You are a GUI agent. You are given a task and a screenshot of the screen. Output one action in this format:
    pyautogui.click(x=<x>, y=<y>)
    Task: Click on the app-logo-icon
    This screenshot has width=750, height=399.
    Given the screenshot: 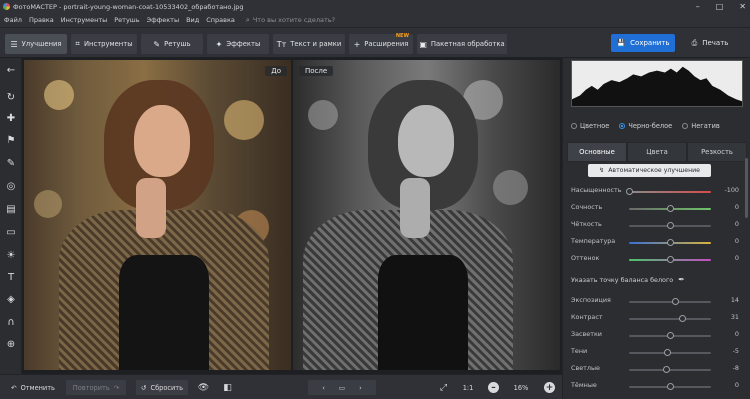 What is the action you would take?
    pyautogui.click(x=6, y=6)
    